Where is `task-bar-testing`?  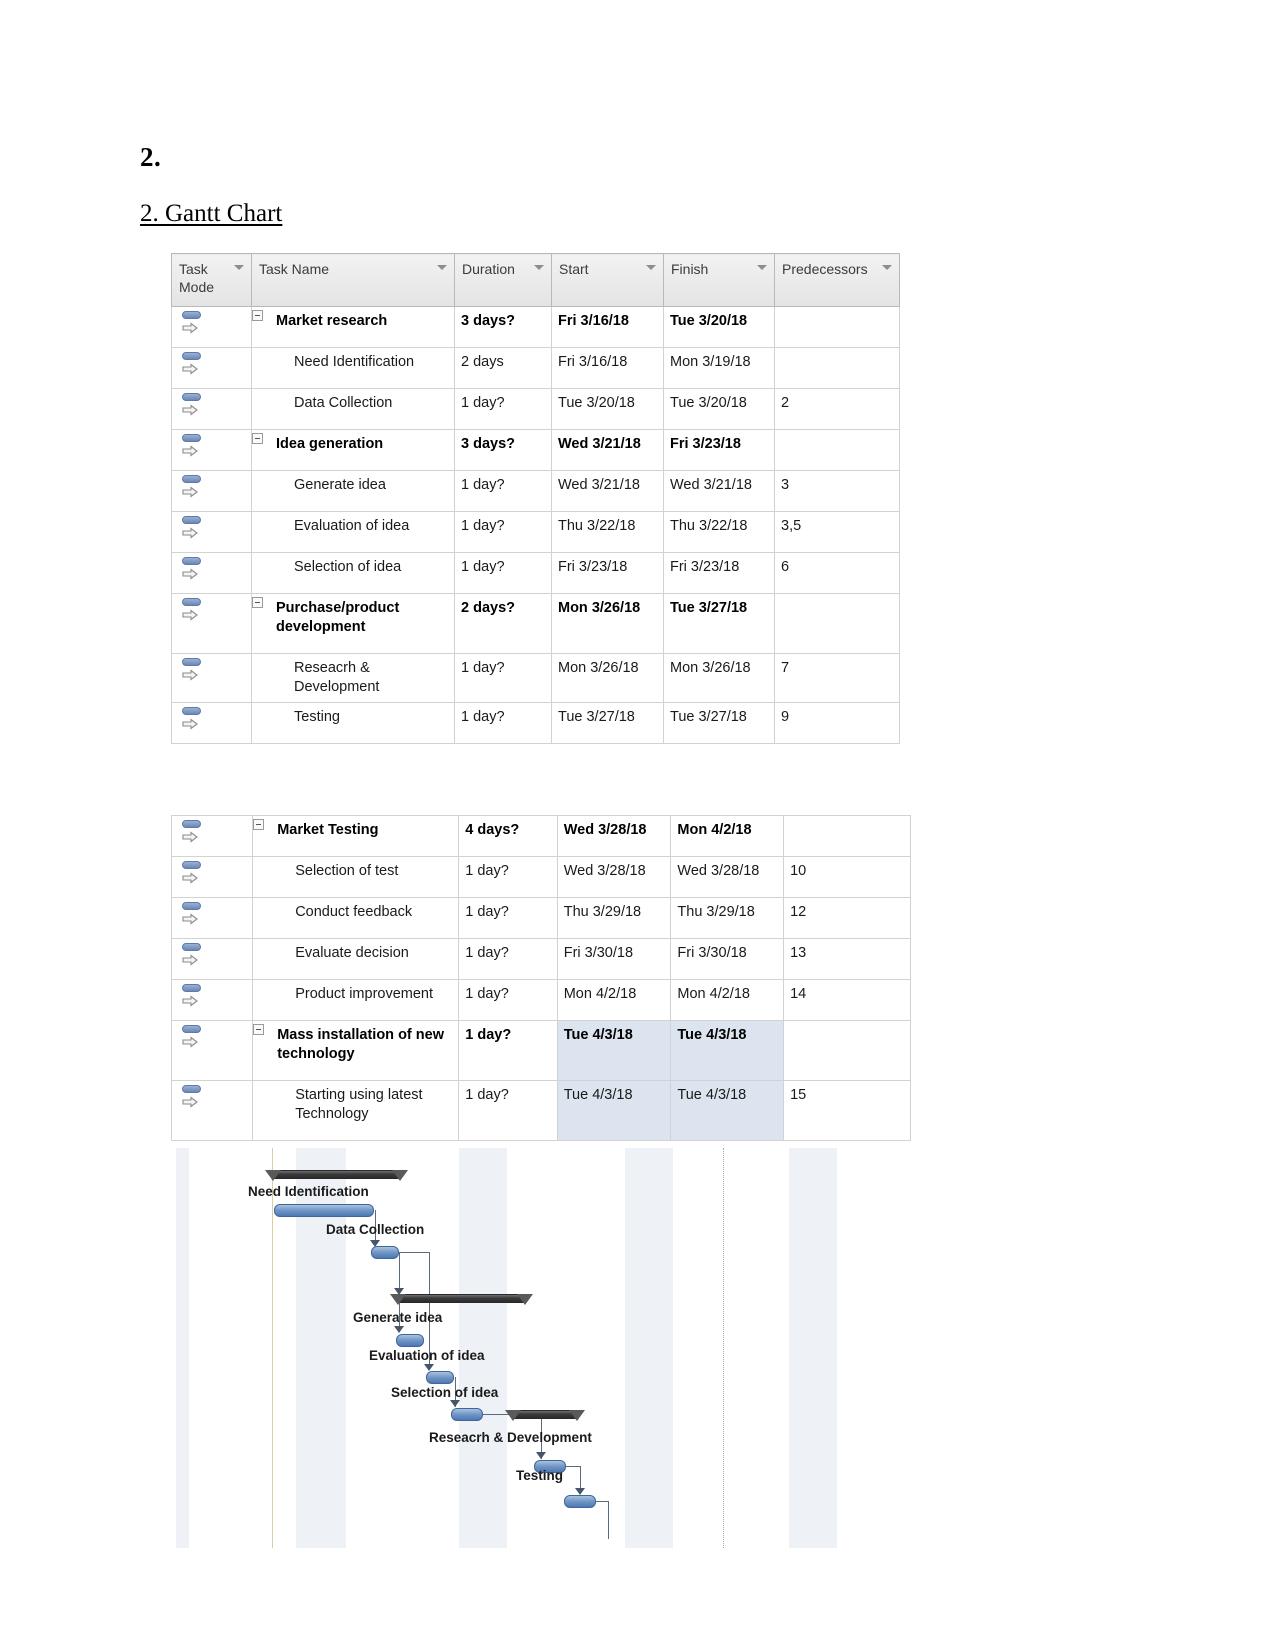 task-bar-testing is located at coordinates (580, 1501).